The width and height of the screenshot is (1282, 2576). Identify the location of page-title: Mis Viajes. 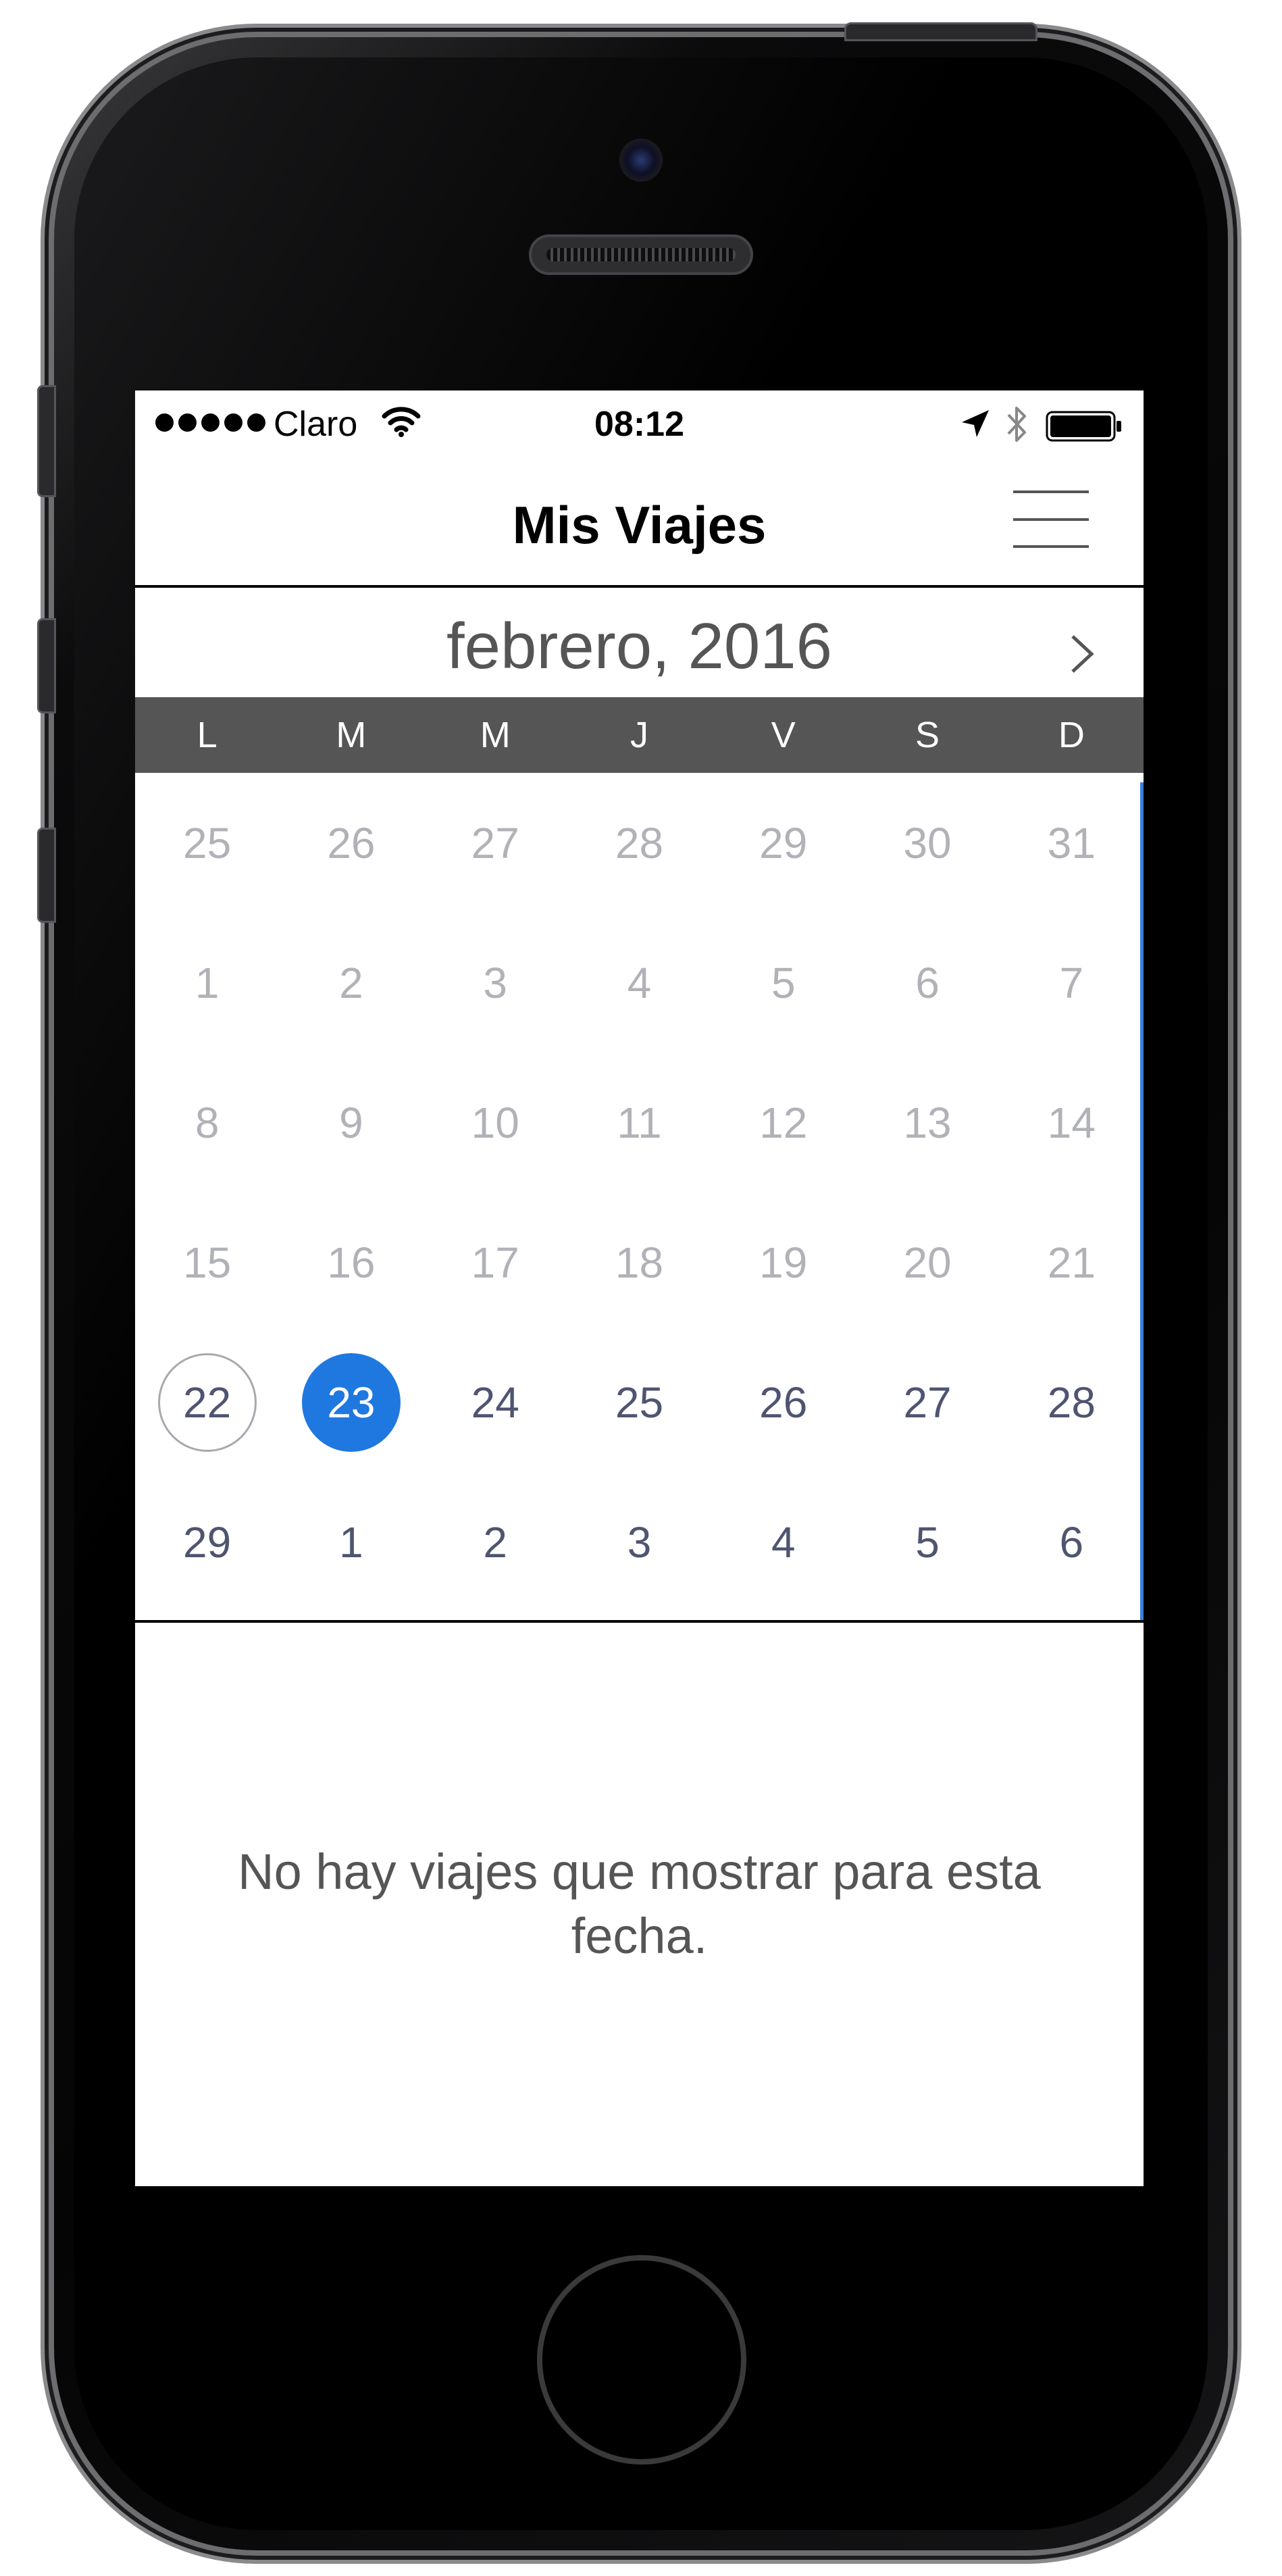
(639, 525).